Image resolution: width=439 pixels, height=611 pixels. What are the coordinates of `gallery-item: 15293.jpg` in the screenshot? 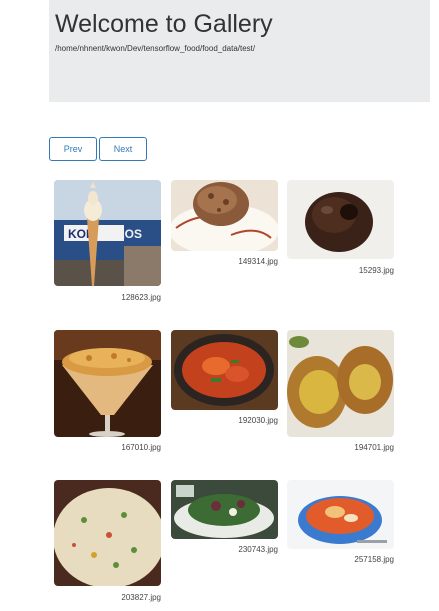 It's located at (340, 228).